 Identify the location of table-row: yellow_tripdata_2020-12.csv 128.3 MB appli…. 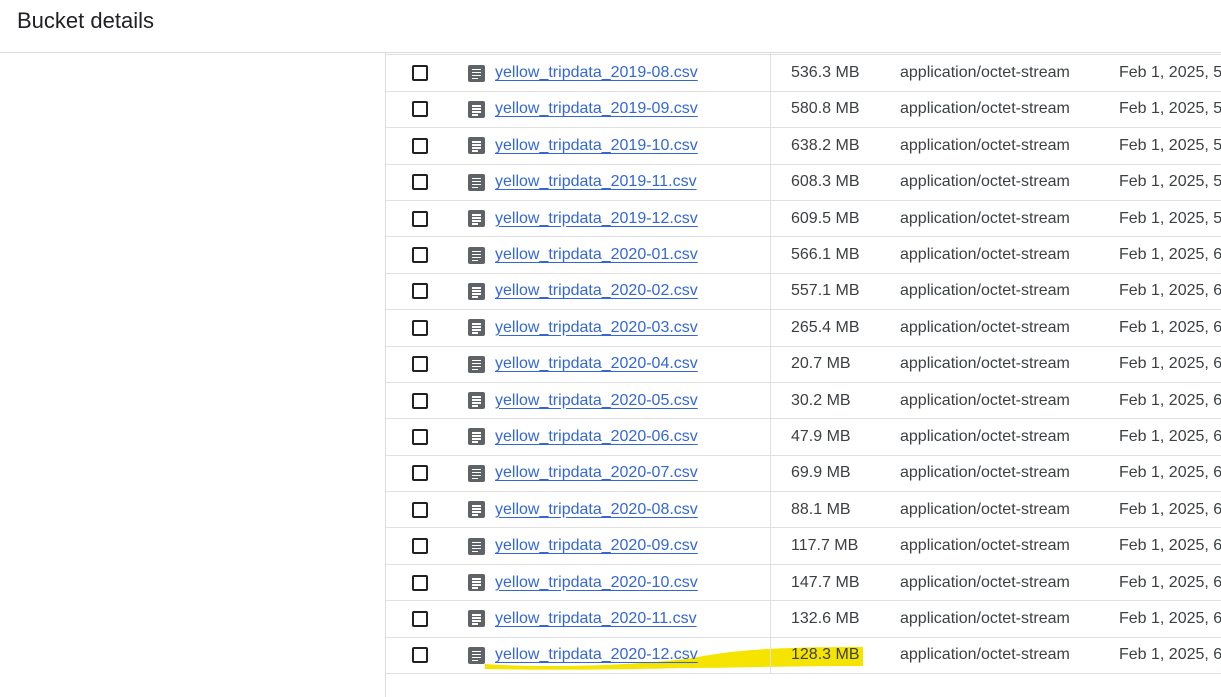
(803, 656).